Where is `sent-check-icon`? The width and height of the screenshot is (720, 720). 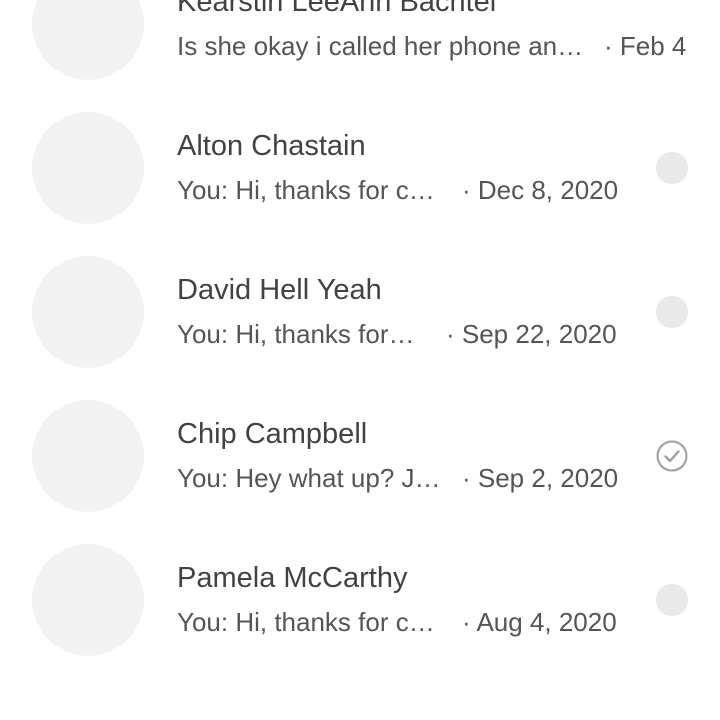 sent-check-icon is located at coordinates (672, 456).